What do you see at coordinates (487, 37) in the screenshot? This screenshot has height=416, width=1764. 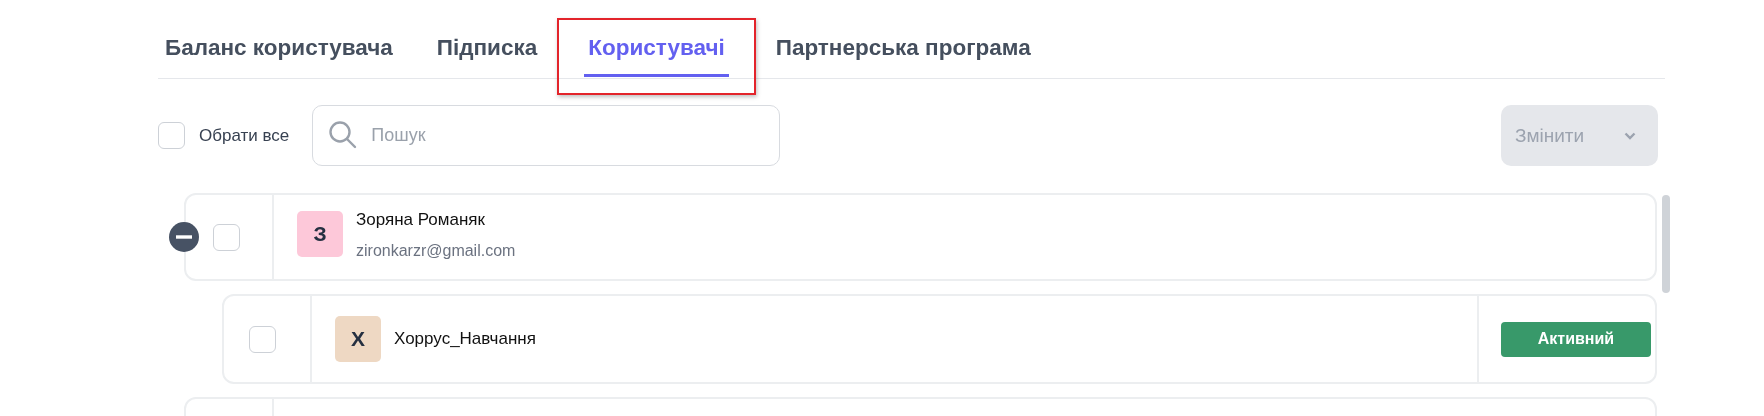 I see `tab: Підписка` at bounding box center [487, 37].